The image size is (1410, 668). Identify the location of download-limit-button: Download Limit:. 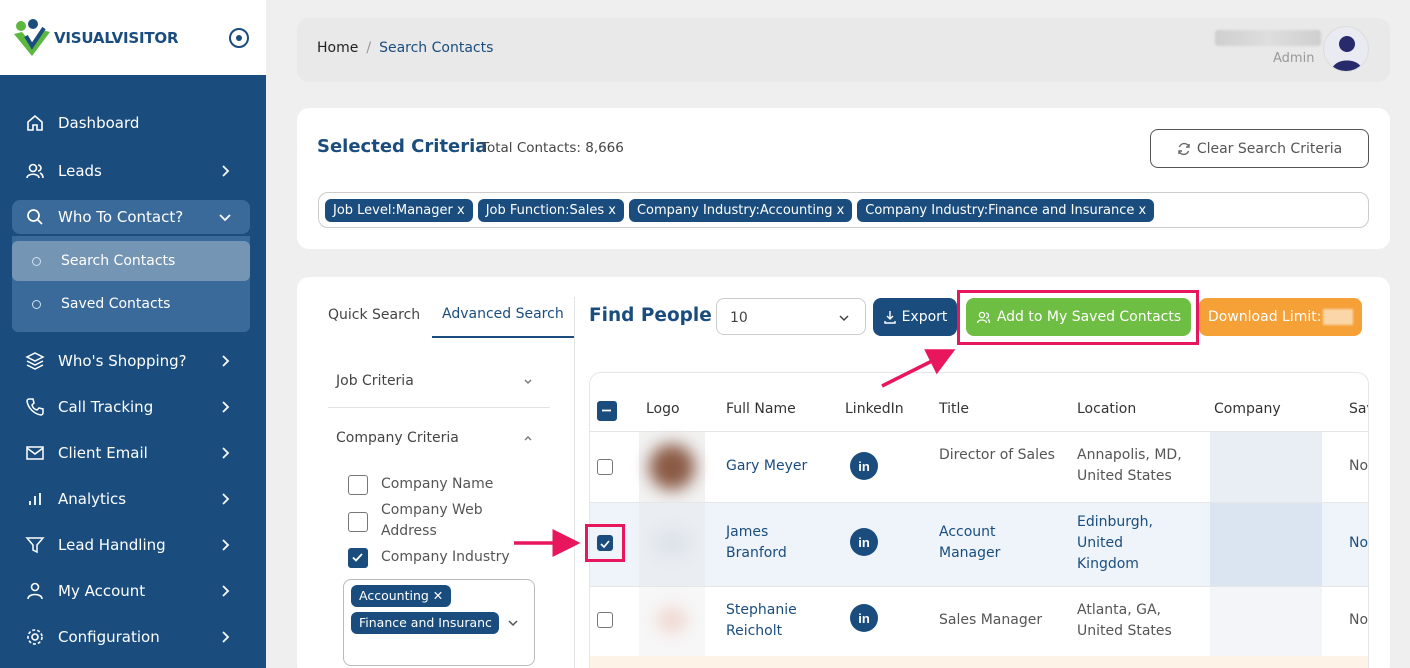
(1280, 317).